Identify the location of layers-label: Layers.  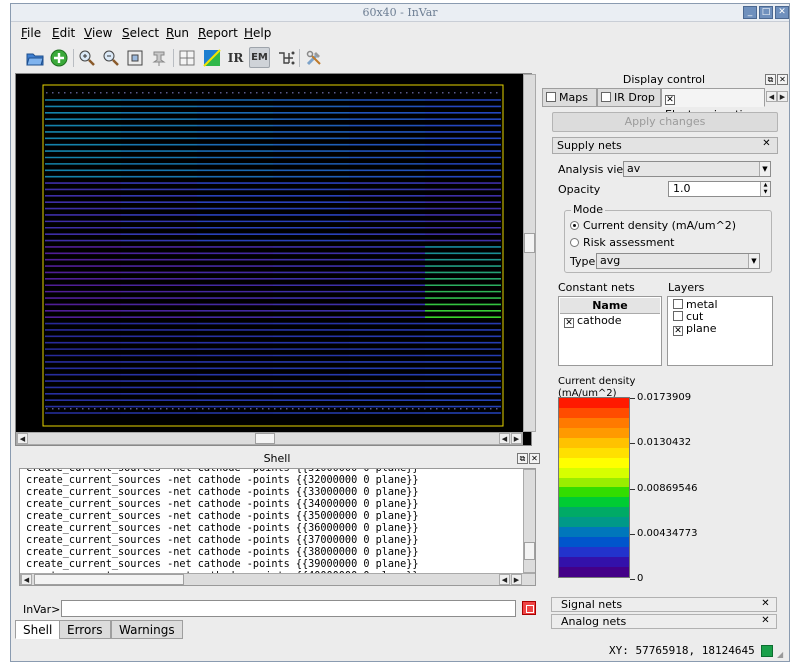
(686, 287).